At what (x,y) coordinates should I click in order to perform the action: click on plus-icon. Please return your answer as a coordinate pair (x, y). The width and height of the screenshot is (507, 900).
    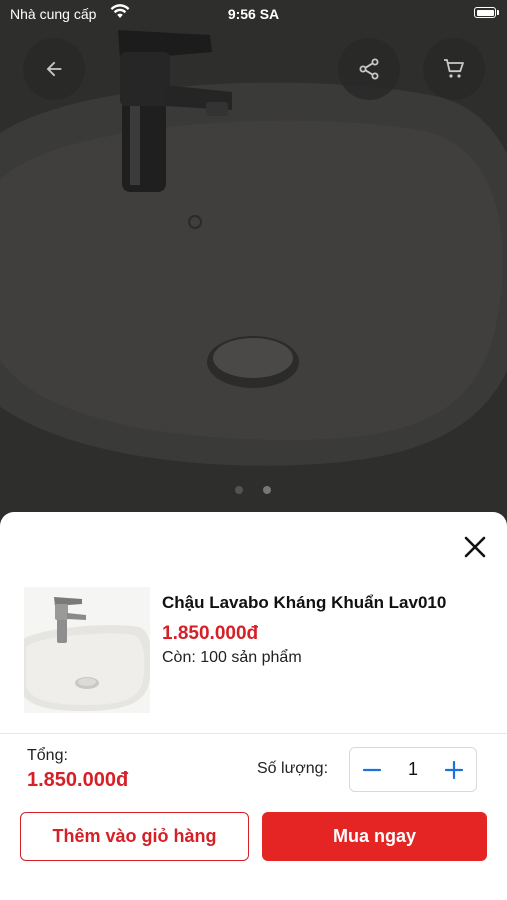
    Looking at the image, I should click on (454, 769).